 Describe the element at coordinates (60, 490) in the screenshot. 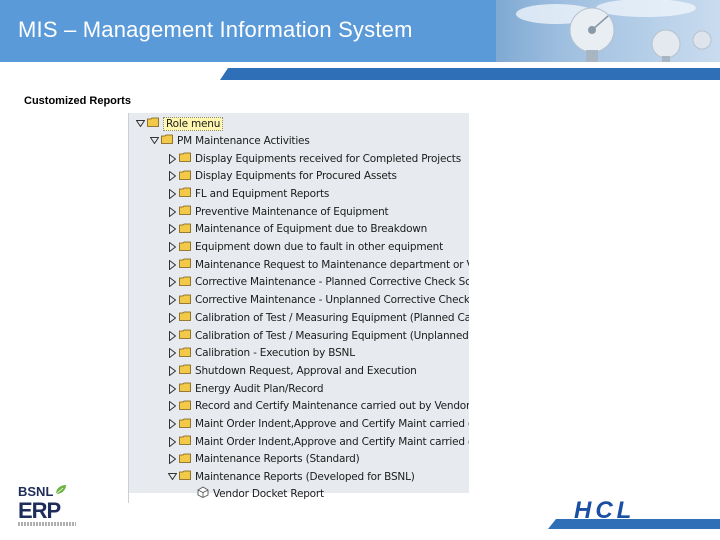

I see `leaf-icon` at that location.